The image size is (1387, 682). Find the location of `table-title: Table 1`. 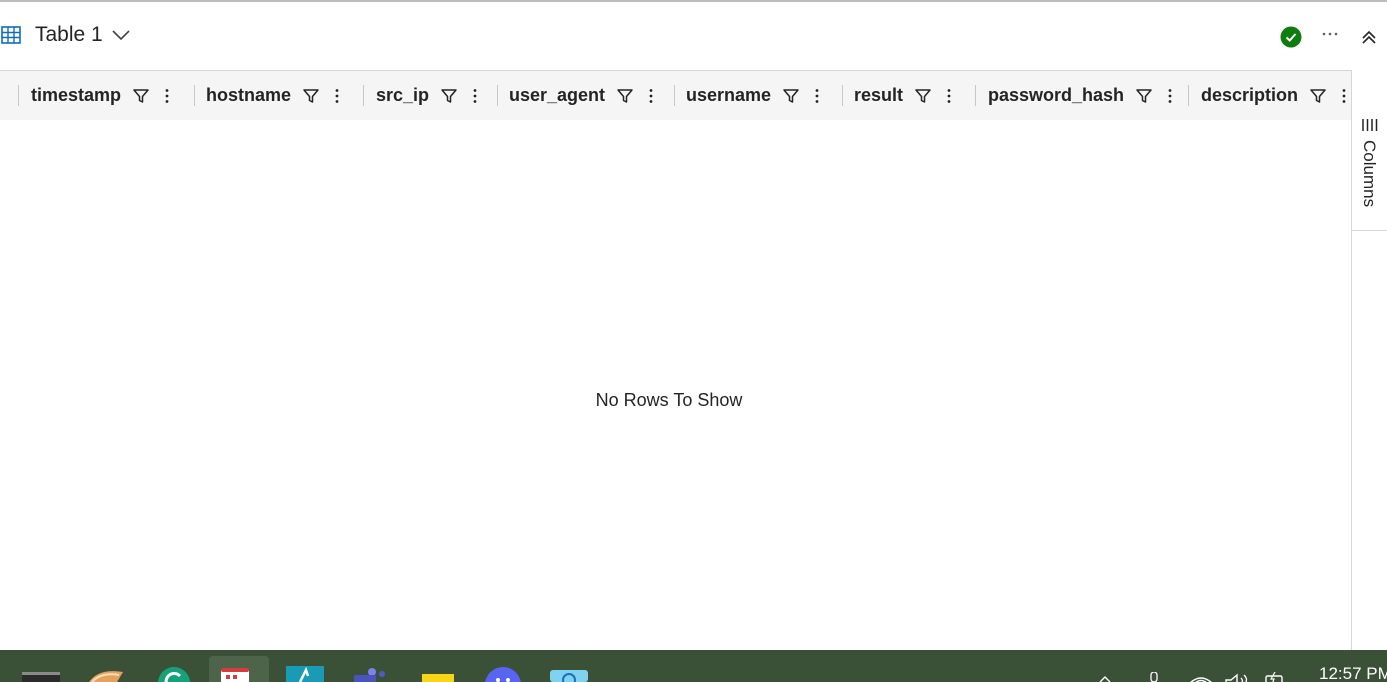

table-title: Table 1 is located at coordinates (69, 34).